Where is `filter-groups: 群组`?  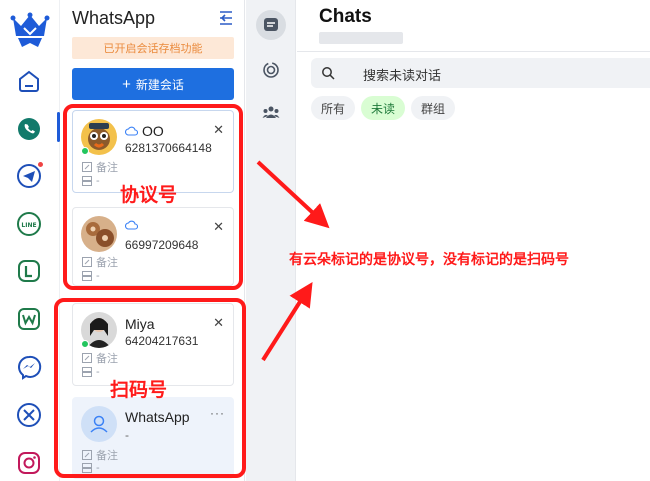 filter-groups: 群组 is located at coordinates (433, 108).